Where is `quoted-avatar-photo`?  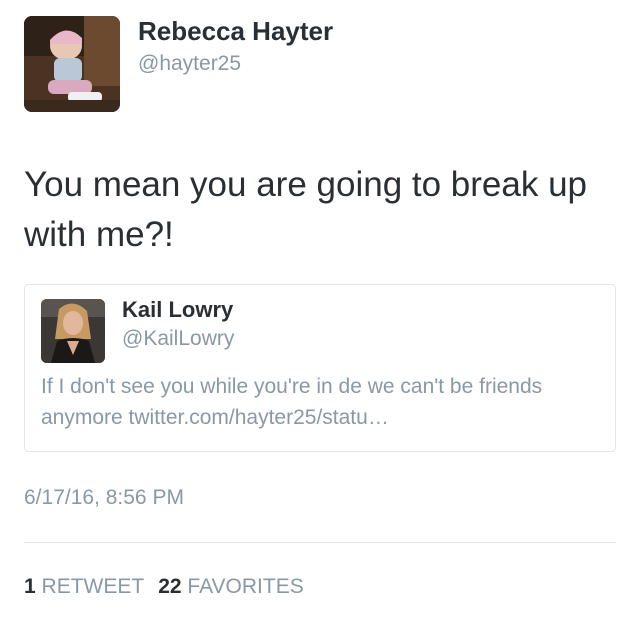 quoted-avatar-photo is located at coordinates (73, 331).